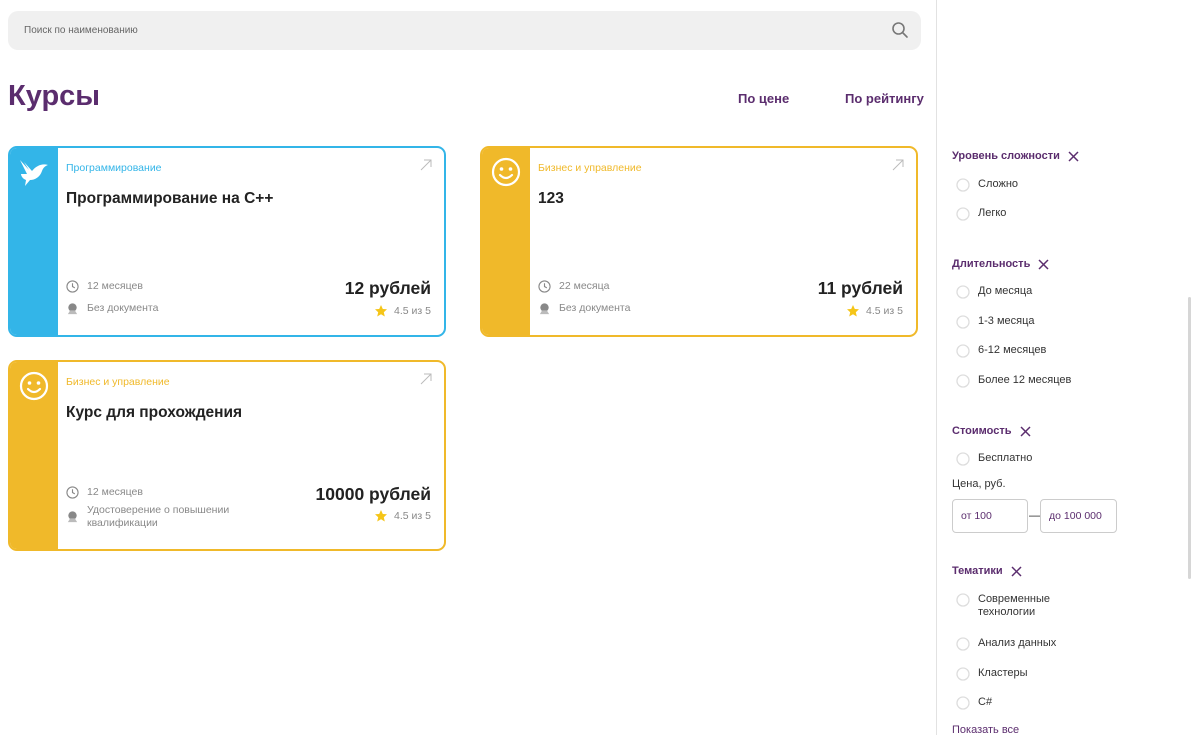 This screenshot has width=1200, height=736. Describe the element at coordinates (1014, 605) in the screenshot. I see `option-label: Современные технологии` at that location.